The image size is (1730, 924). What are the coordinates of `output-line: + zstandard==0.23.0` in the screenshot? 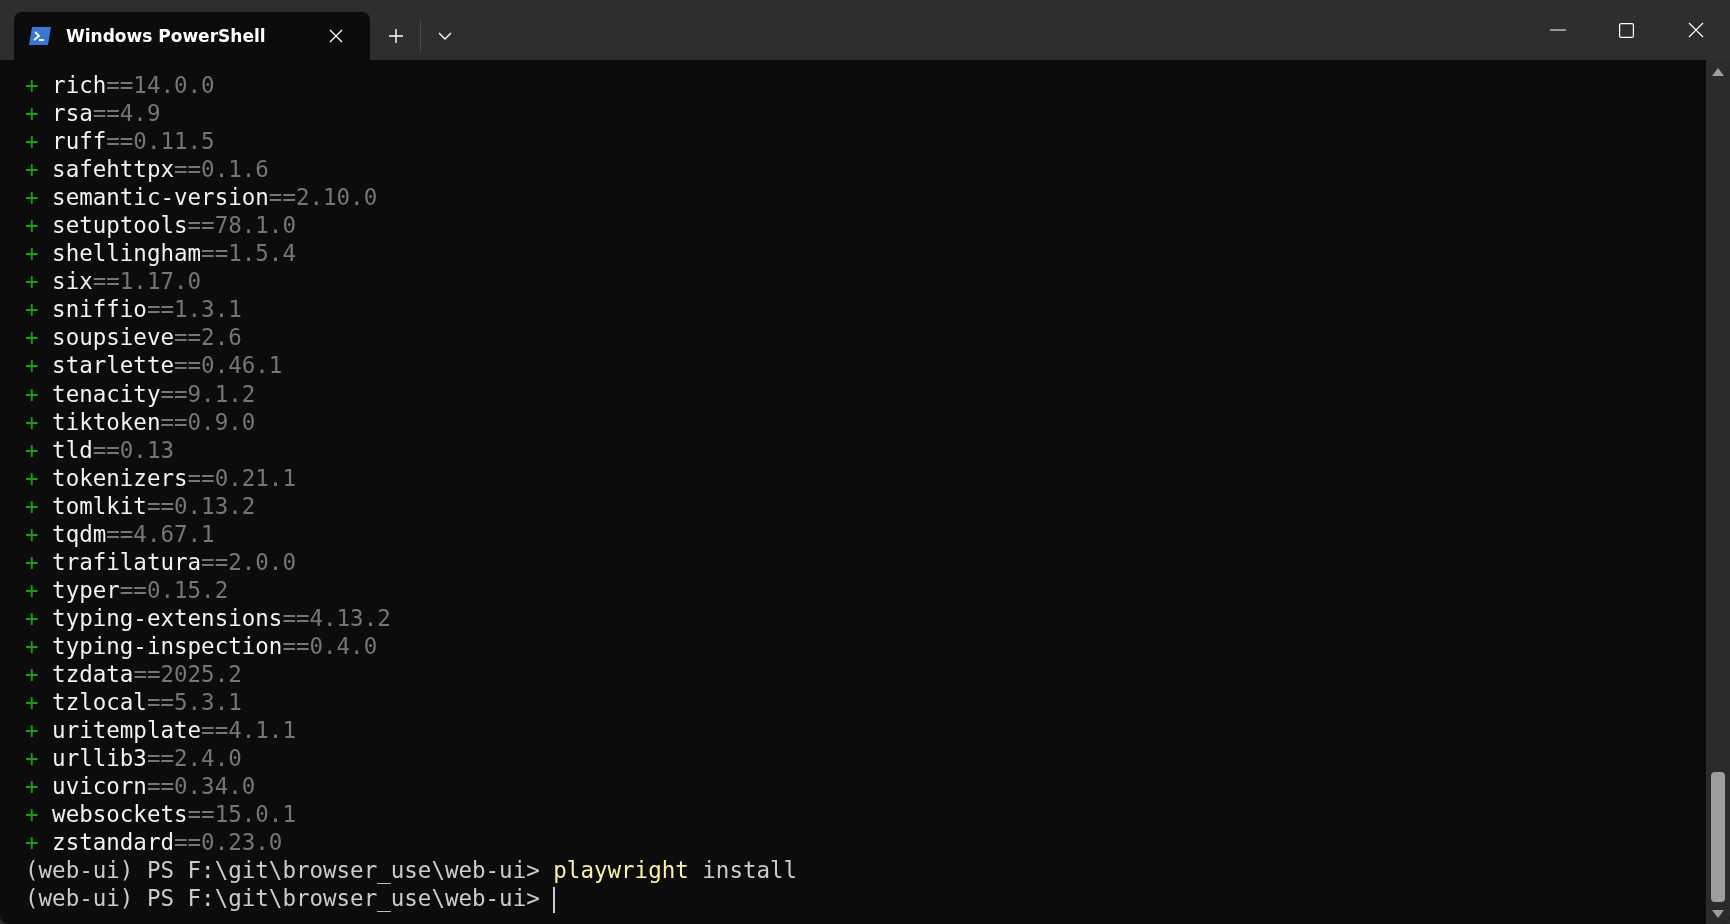 It's located at (154, 842).